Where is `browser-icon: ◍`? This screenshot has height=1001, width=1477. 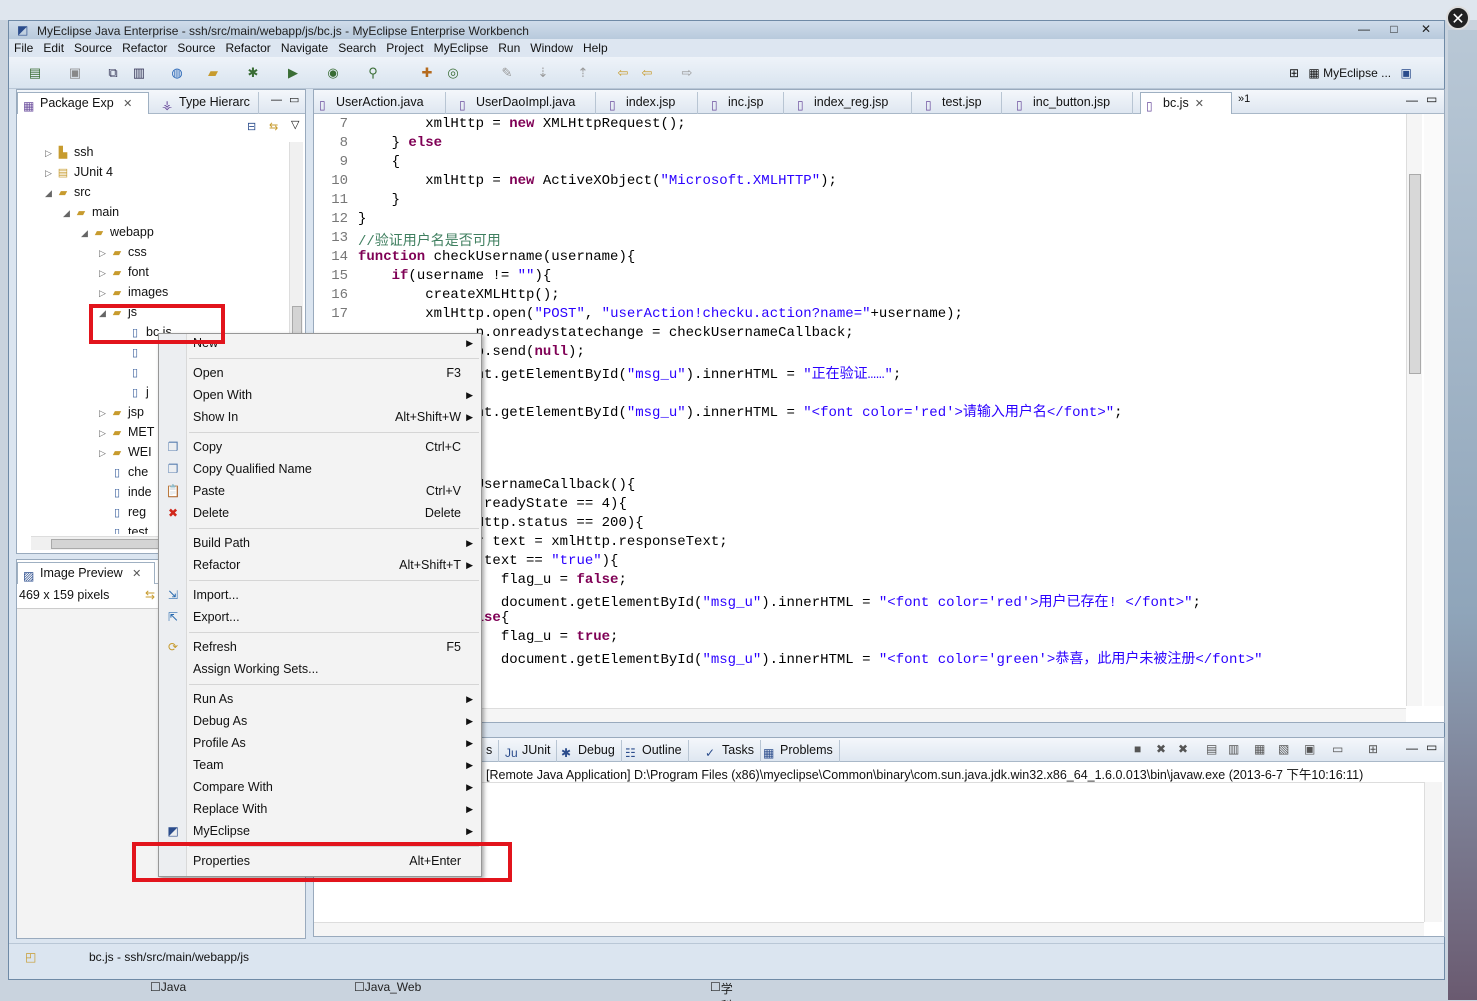 browser-icon: ◍ is located at coordinates (177, 73).